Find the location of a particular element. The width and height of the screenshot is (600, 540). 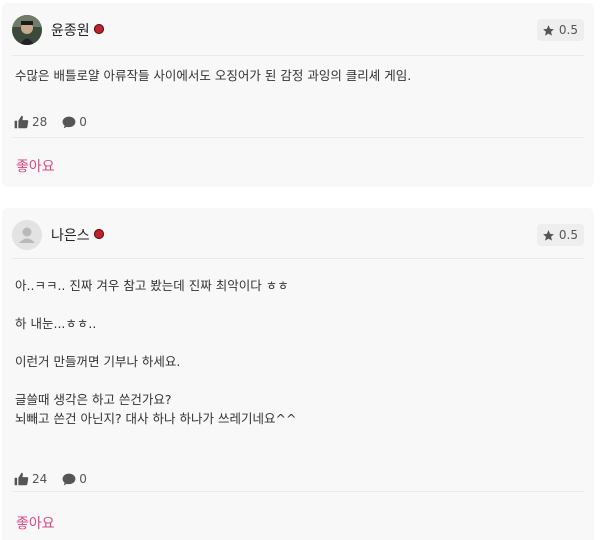

review-stats: 24 0 is located at coordinates (58, 479).